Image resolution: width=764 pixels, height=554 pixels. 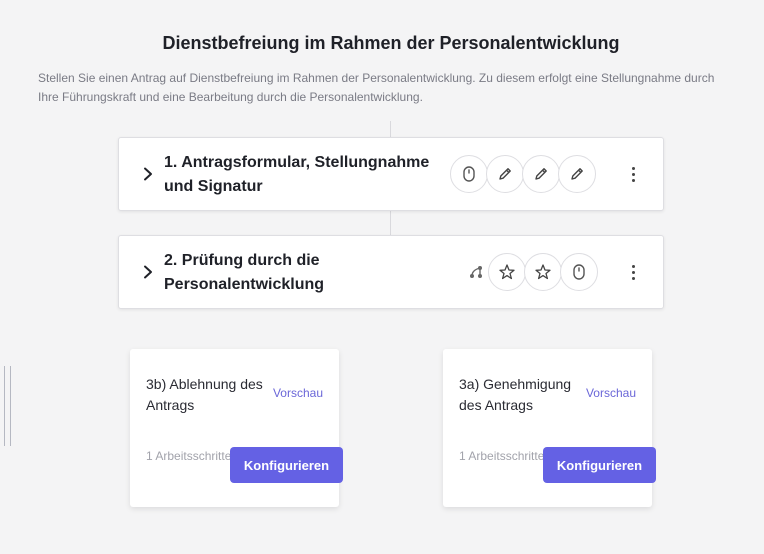 I want to click on branch-icon, so click(x=476, y=272).